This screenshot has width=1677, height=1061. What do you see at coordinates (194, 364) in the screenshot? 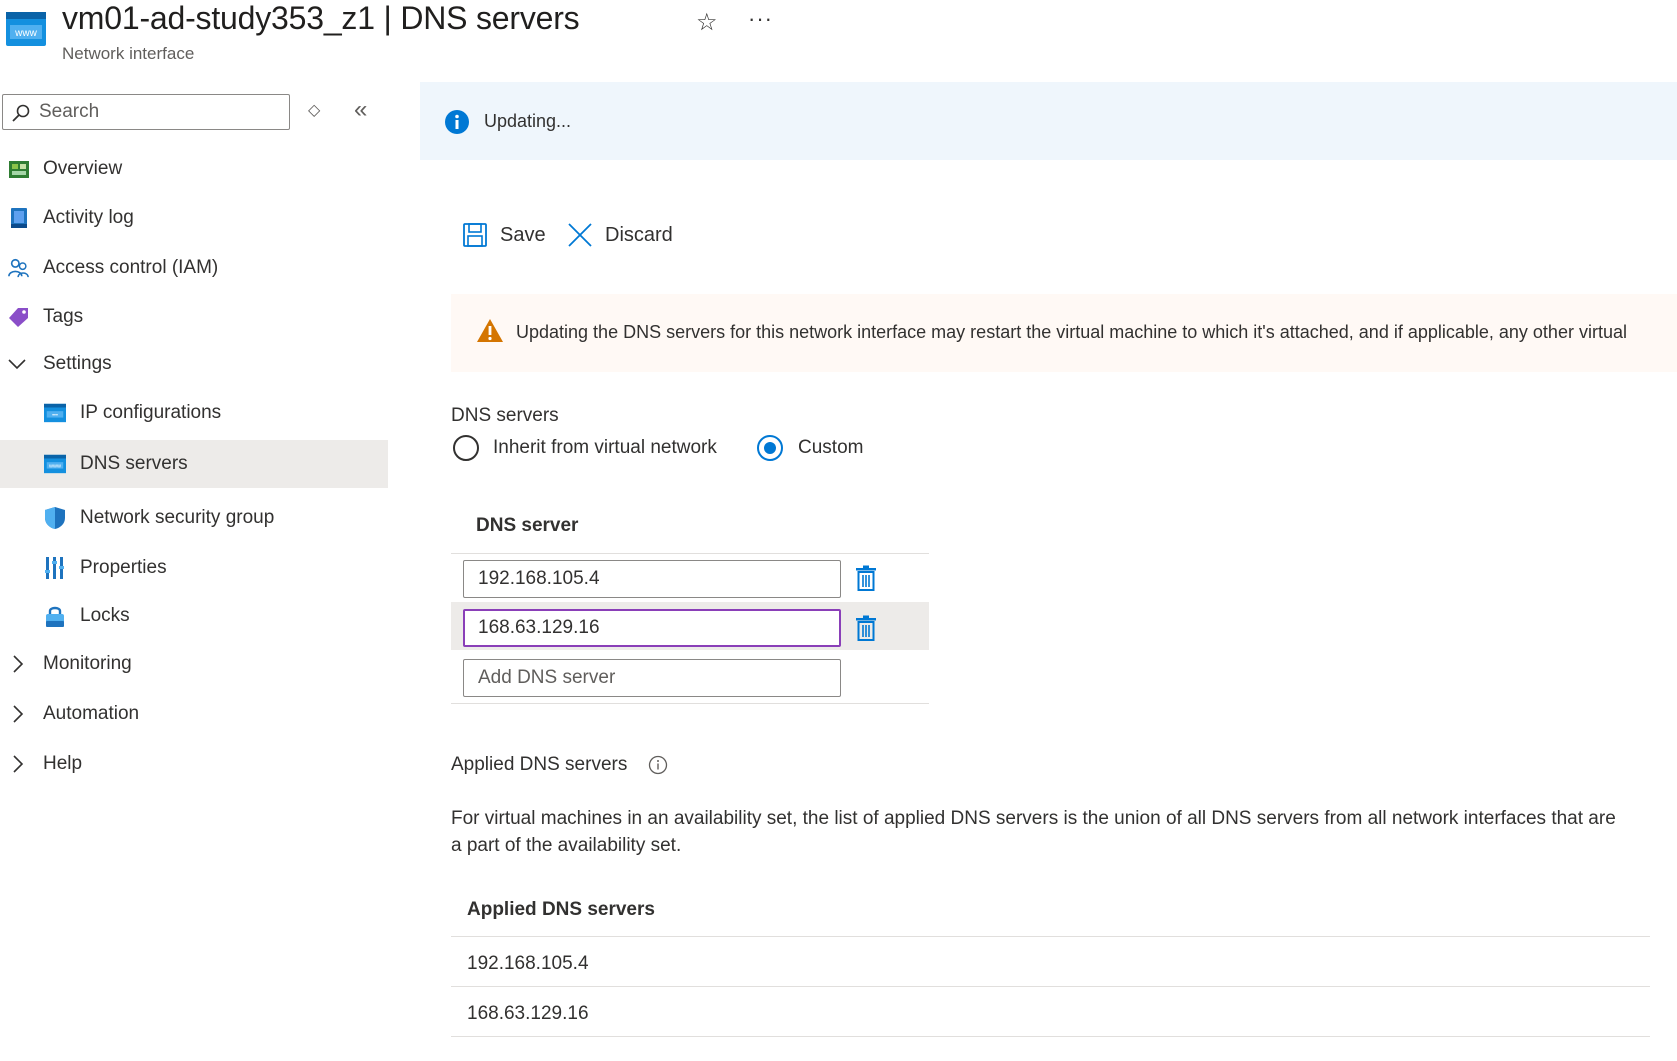
I see `sidebar-group-settings: Settings` at bounding box center [194, 364].